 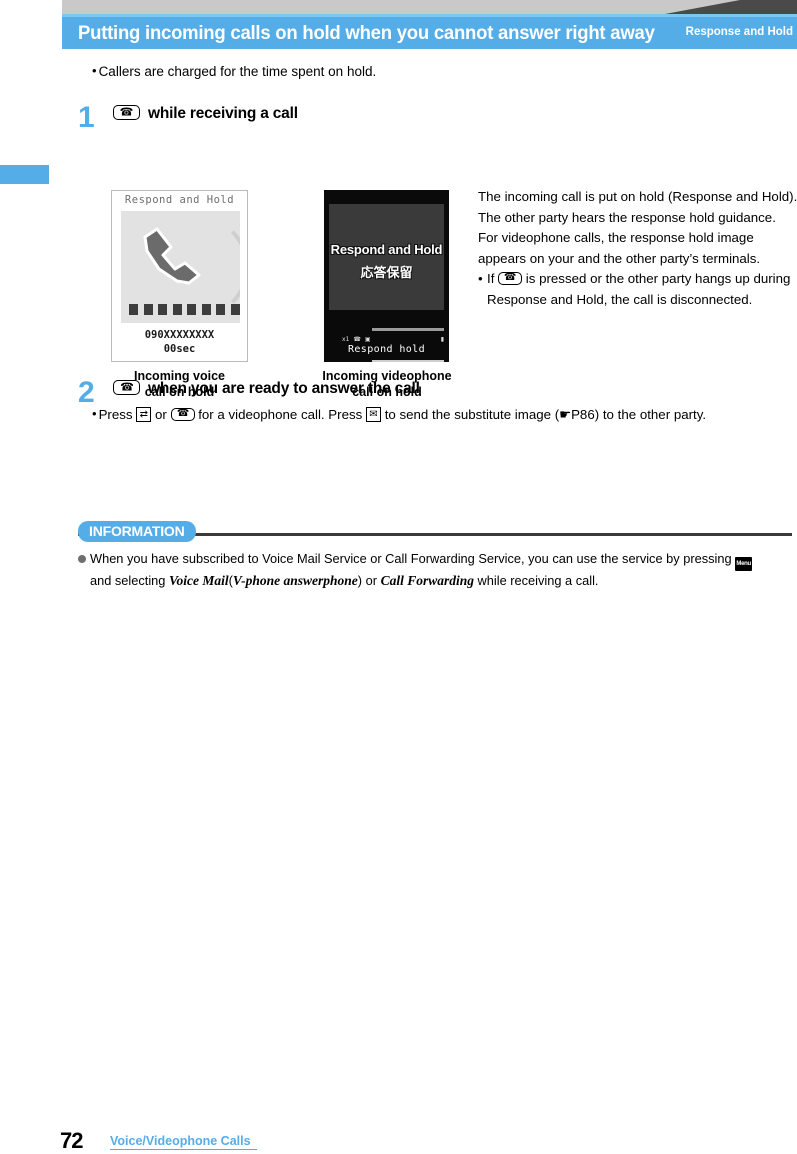 What do you see at coordinates (442, 339) in the screenshot?
I see `voice-input-icon: ▮` at bounding box center [442, 339].